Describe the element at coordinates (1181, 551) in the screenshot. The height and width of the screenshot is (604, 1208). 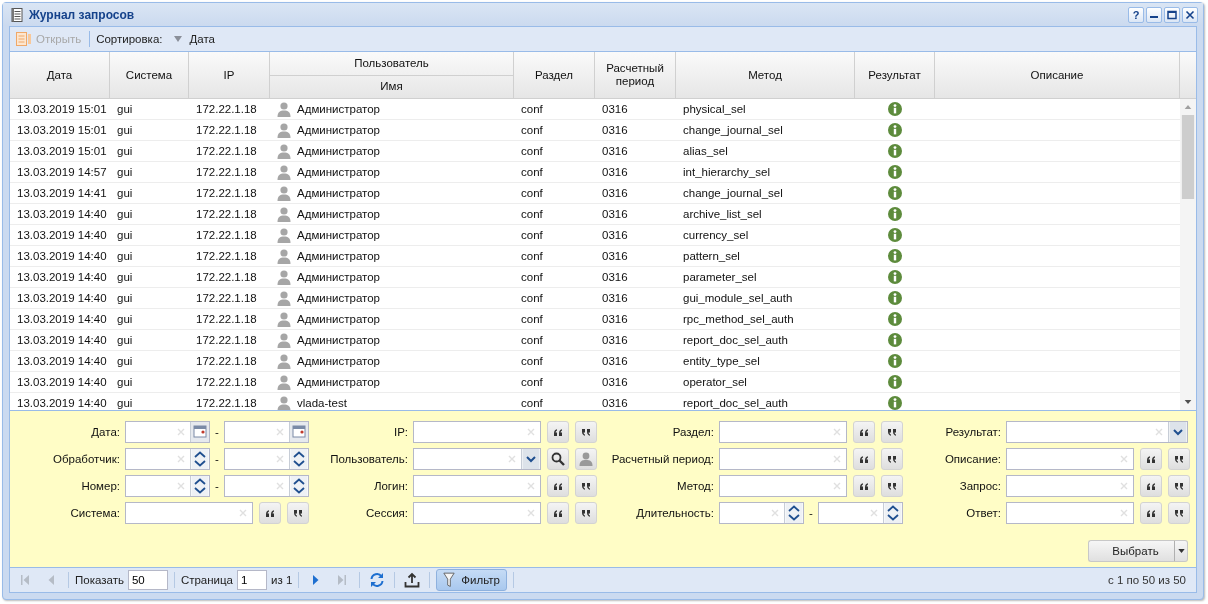
I see `select-menu-button` at that location.